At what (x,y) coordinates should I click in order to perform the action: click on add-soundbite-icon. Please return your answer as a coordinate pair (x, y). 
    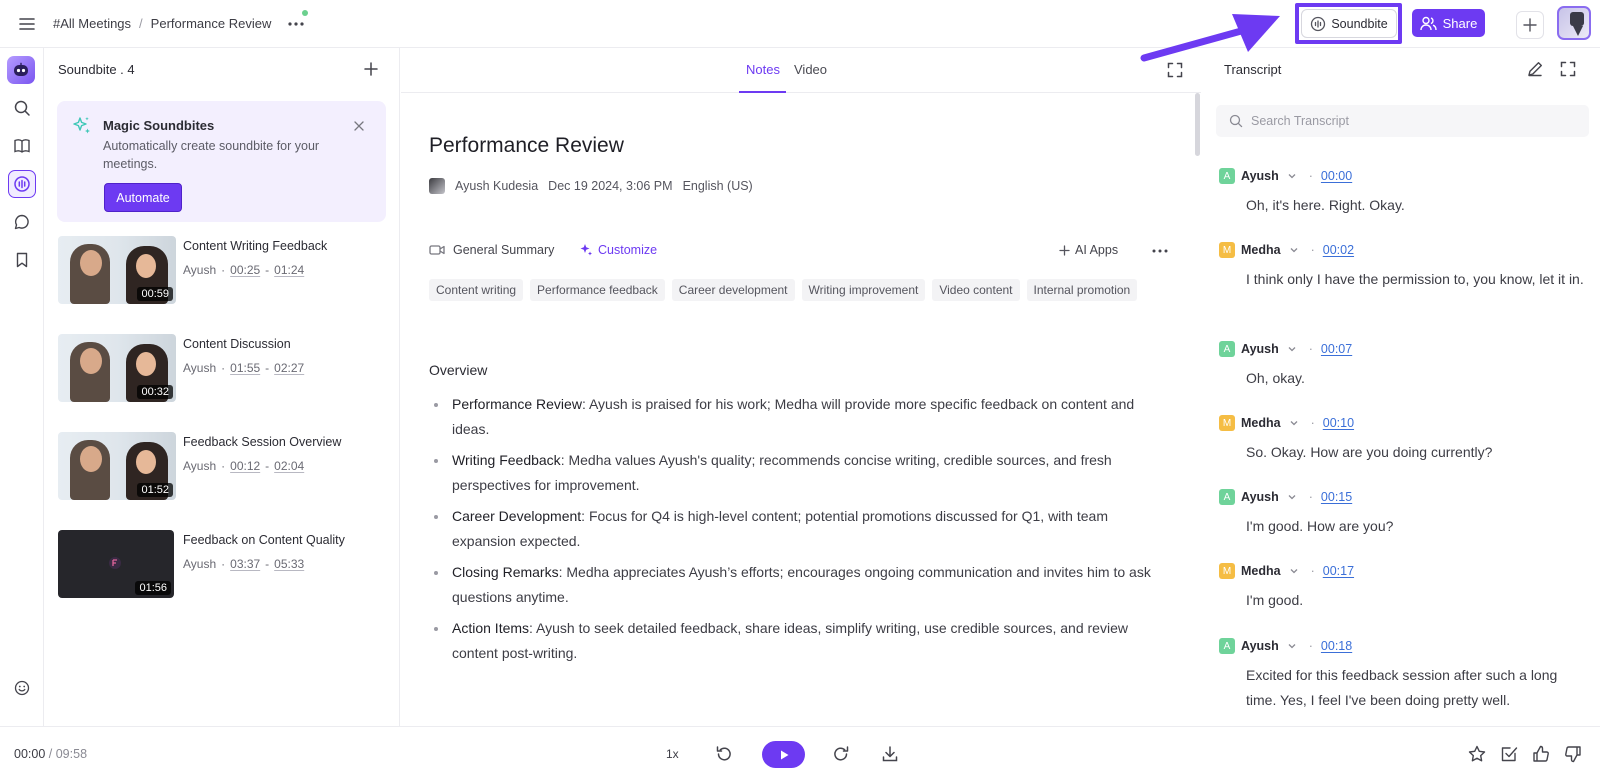
    Looking at the image, I should click on (371, 69).